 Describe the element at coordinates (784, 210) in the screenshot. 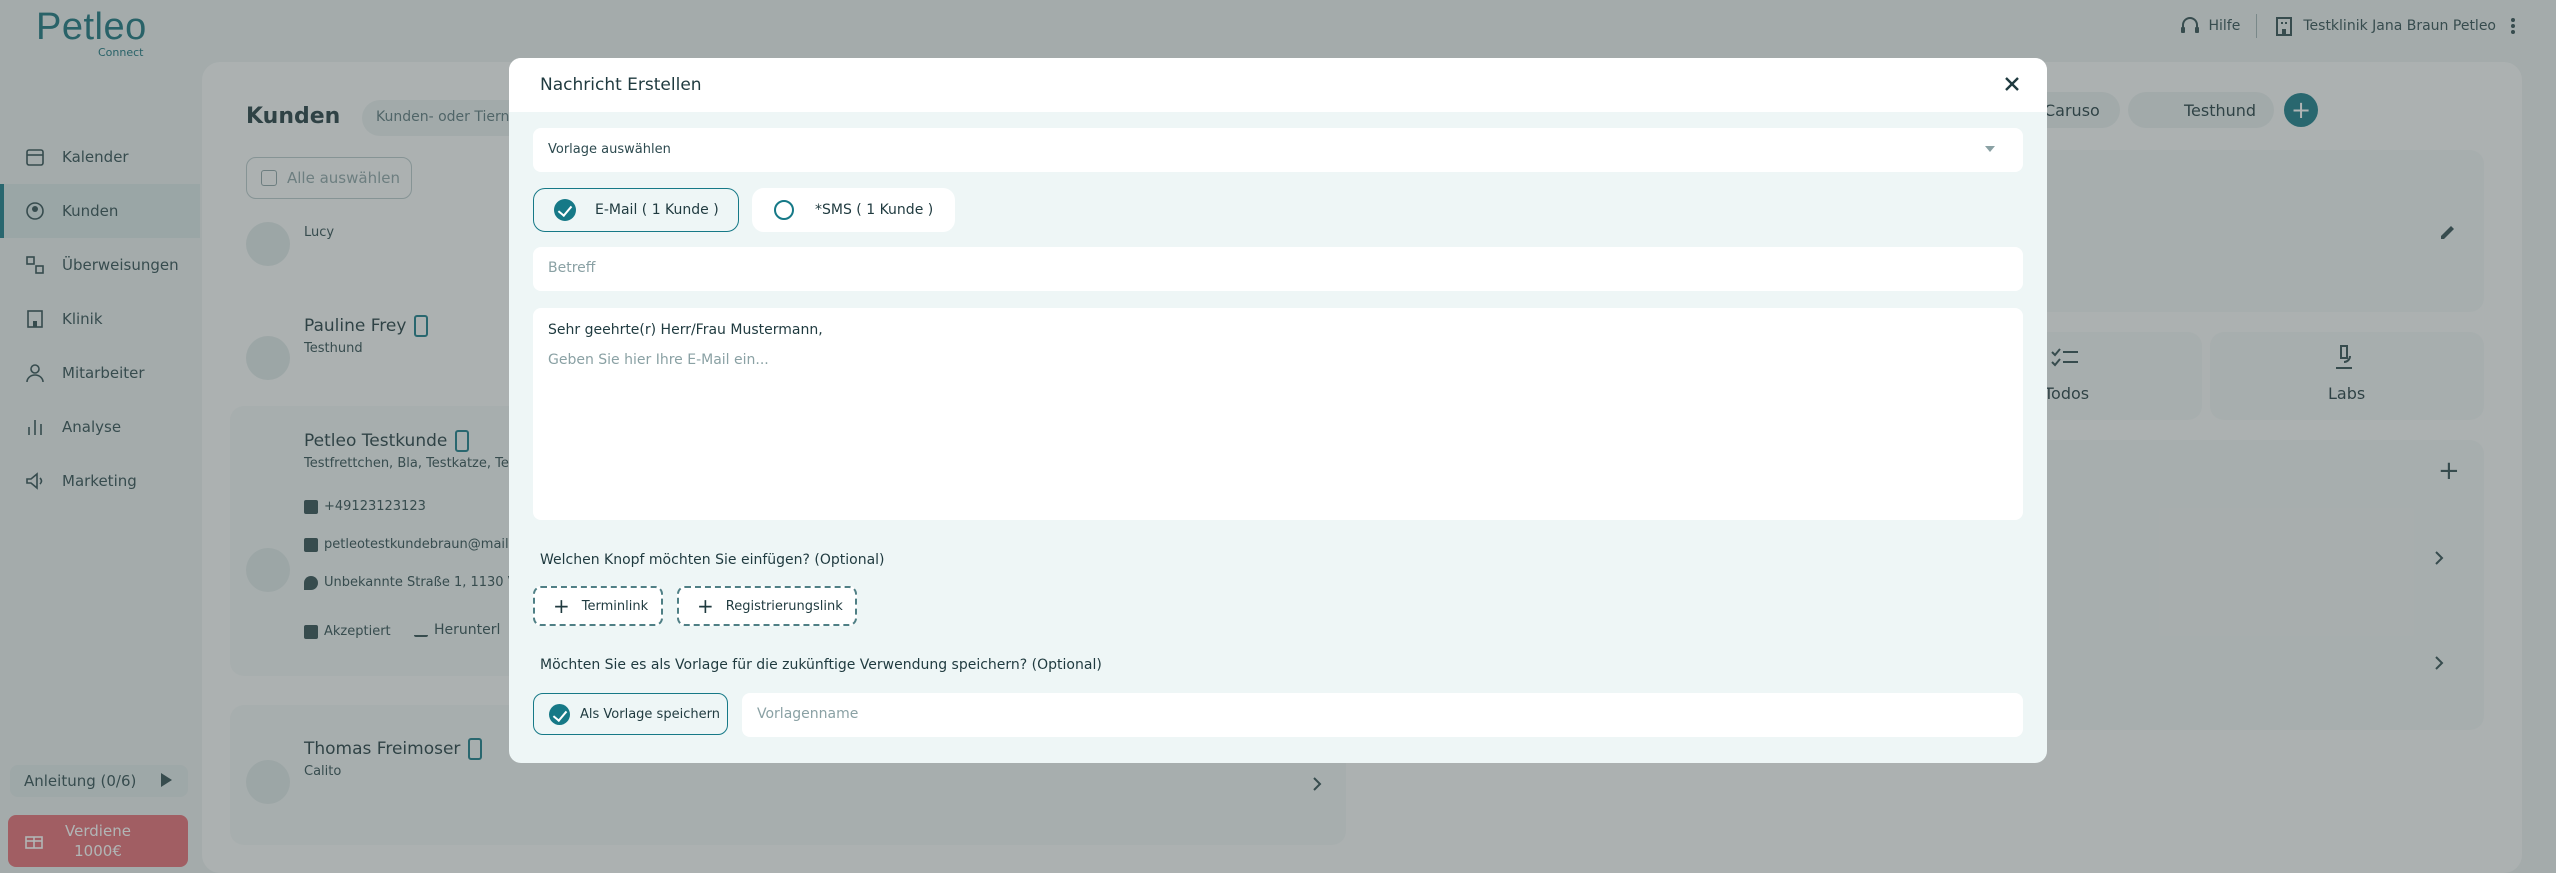

I see `radio-icon` at that location.